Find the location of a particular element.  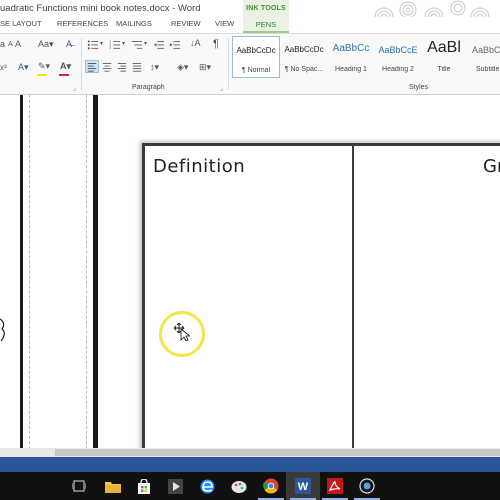

acrobat-icon is located at coordinates (335, 486).